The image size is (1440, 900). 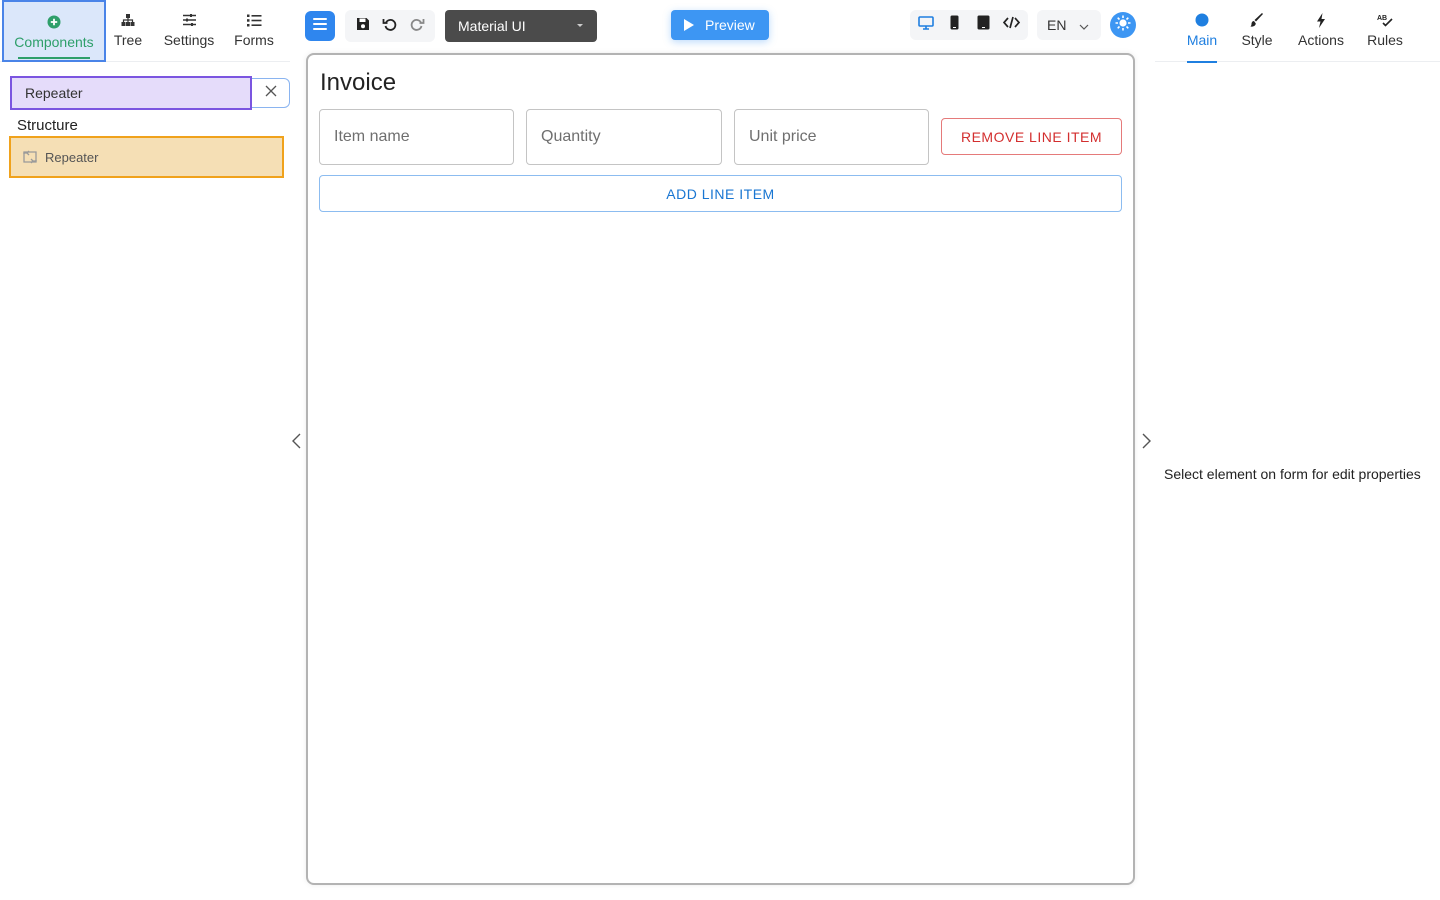 I want to click on theme-toggle-button, so click(x=1123, y=25).